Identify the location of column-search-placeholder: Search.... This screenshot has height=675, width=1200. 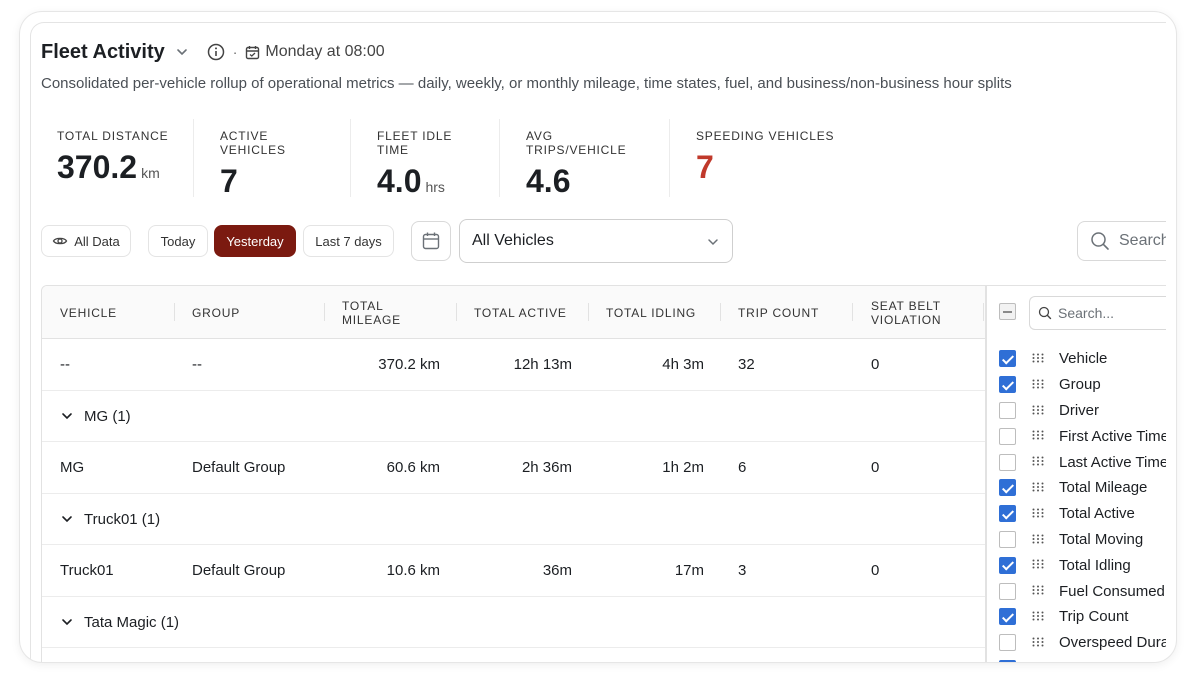
(1086, 313).